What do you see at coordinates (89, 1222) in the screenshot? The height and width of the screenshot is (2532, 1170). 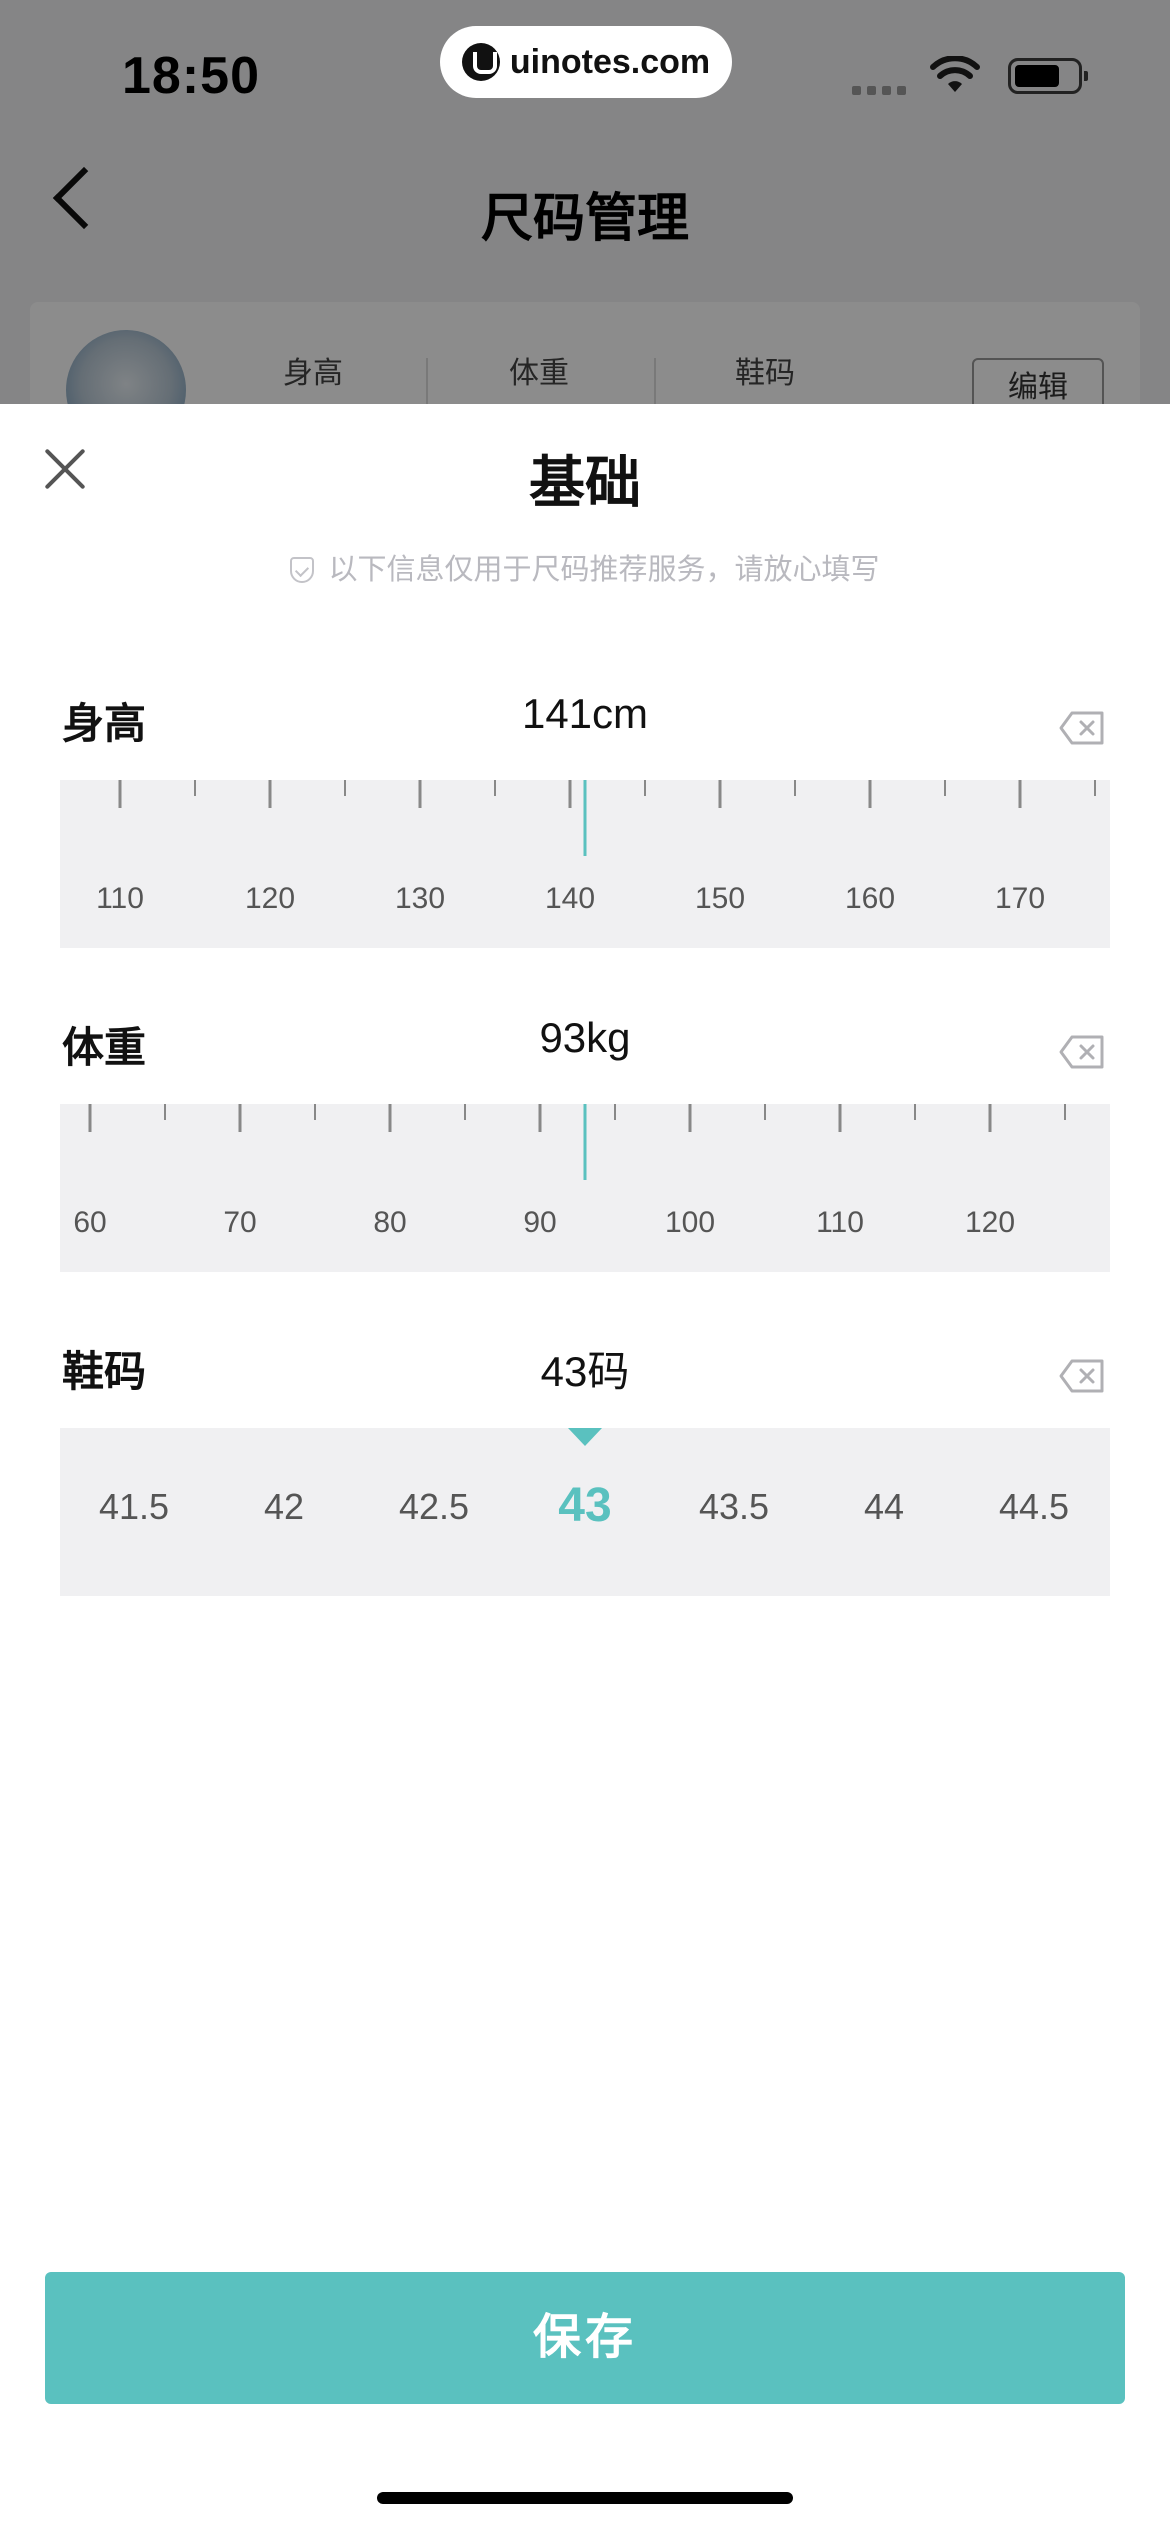 I see `ruler-tick-label: 60` at bounding box center [89, 1222].